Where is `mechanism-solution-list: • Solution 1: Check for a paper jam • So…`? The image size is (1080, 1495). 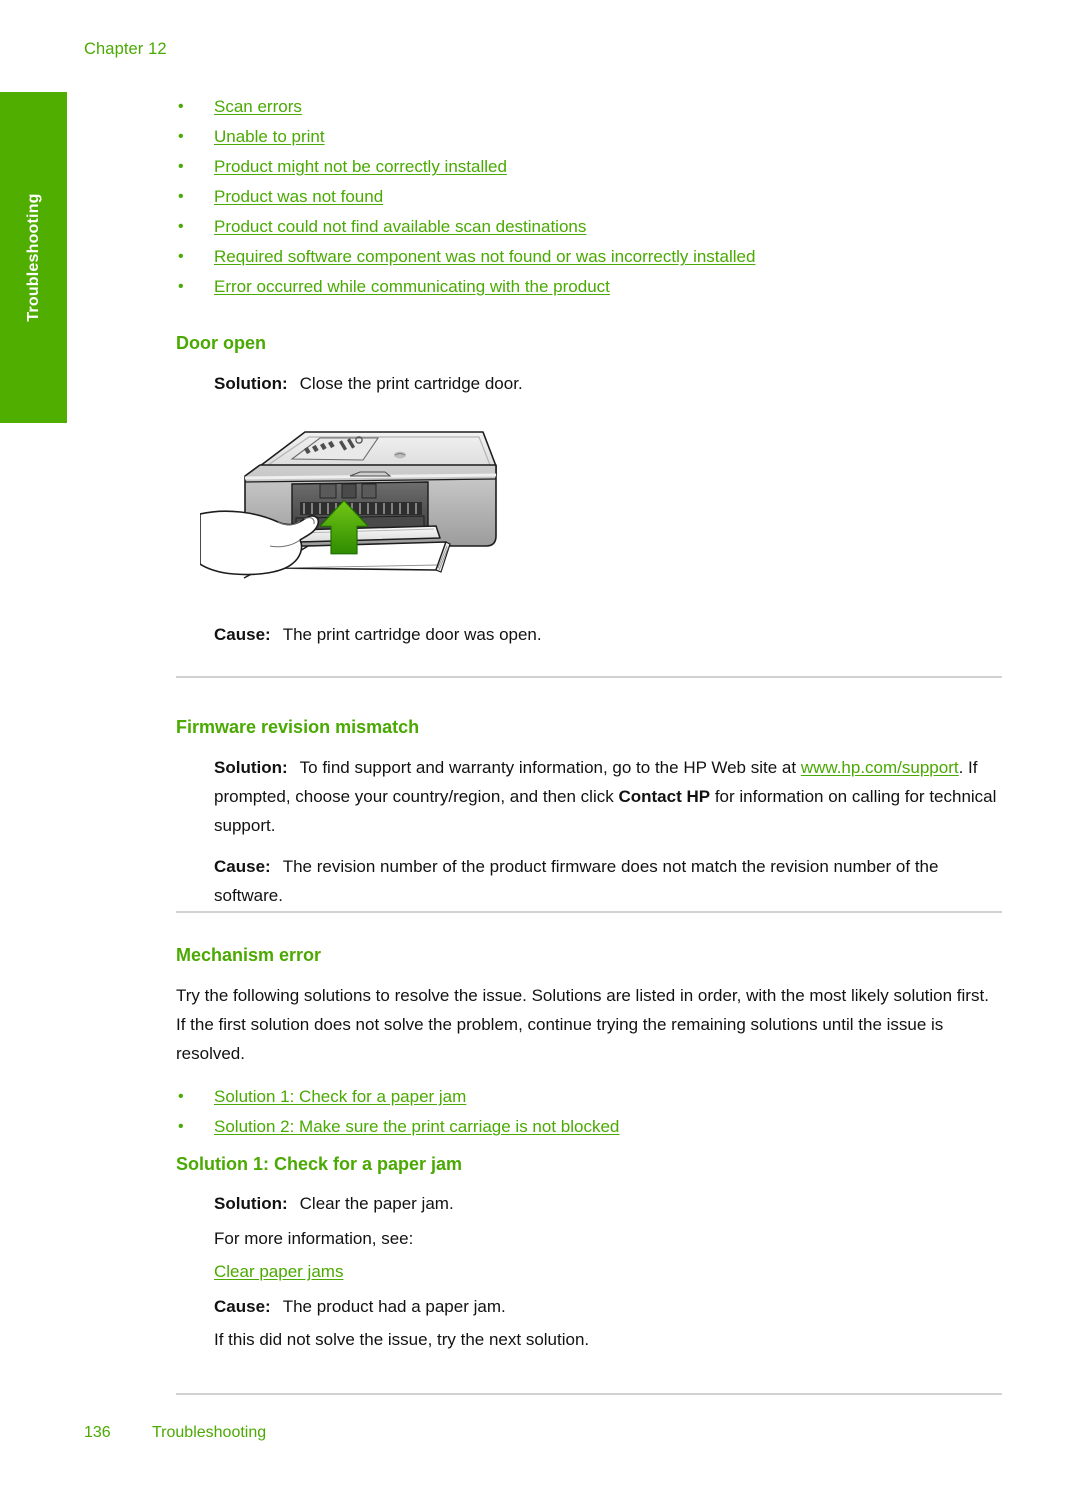 mechanism-solution-list: • Solution 1: Check for a paper jam • So… is located at coordinates (589, 1112).